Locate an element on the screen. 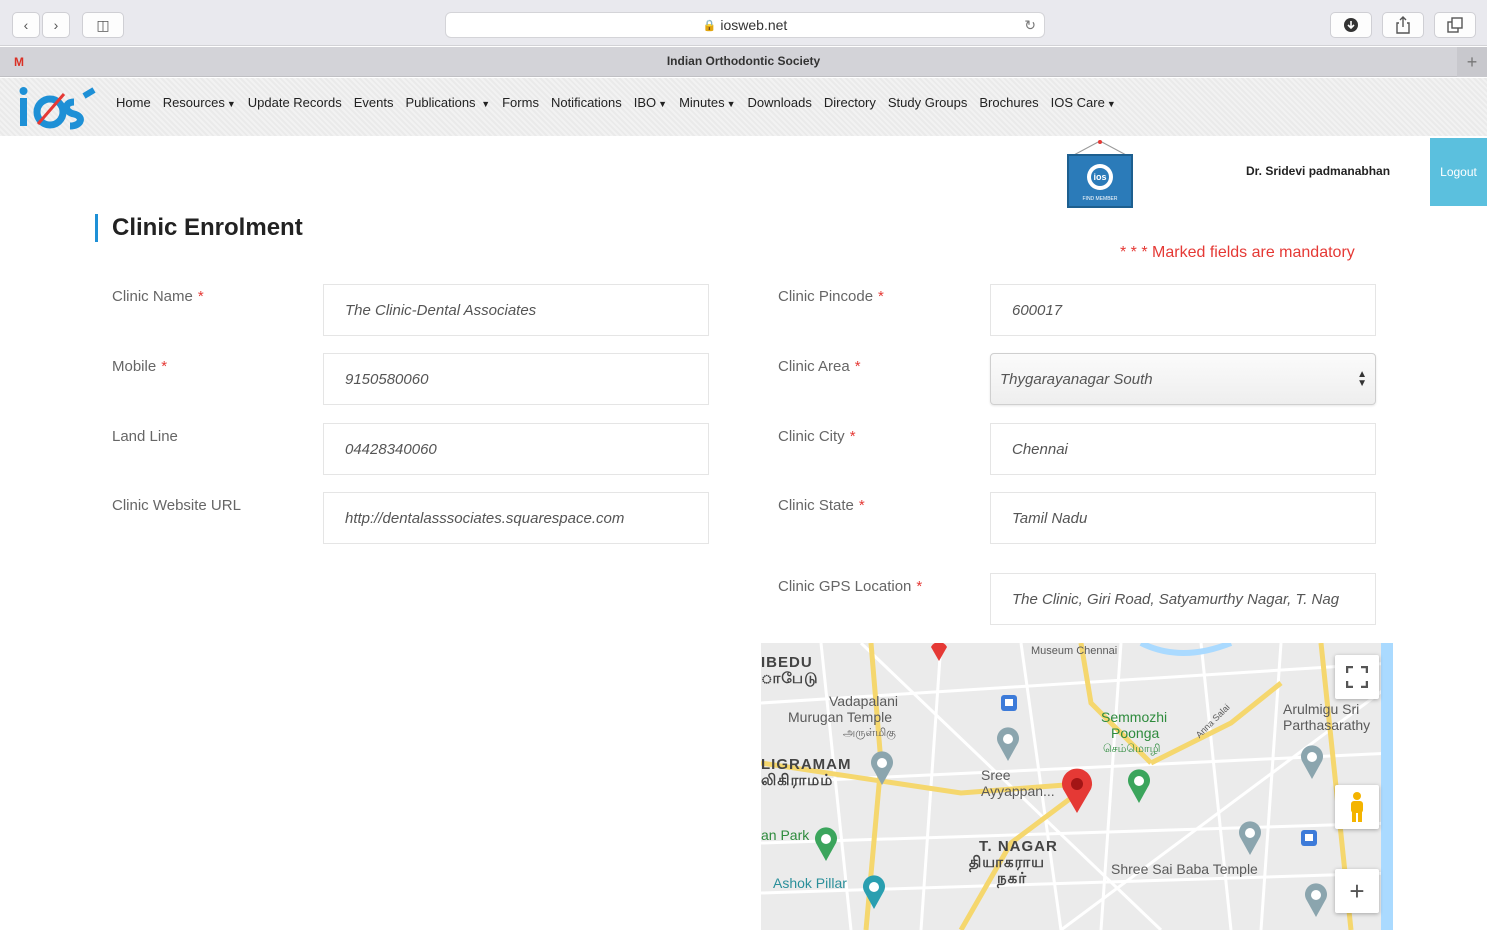  nav-ios-care: IOS Care ▼ is located at coordinates (1083, 102).